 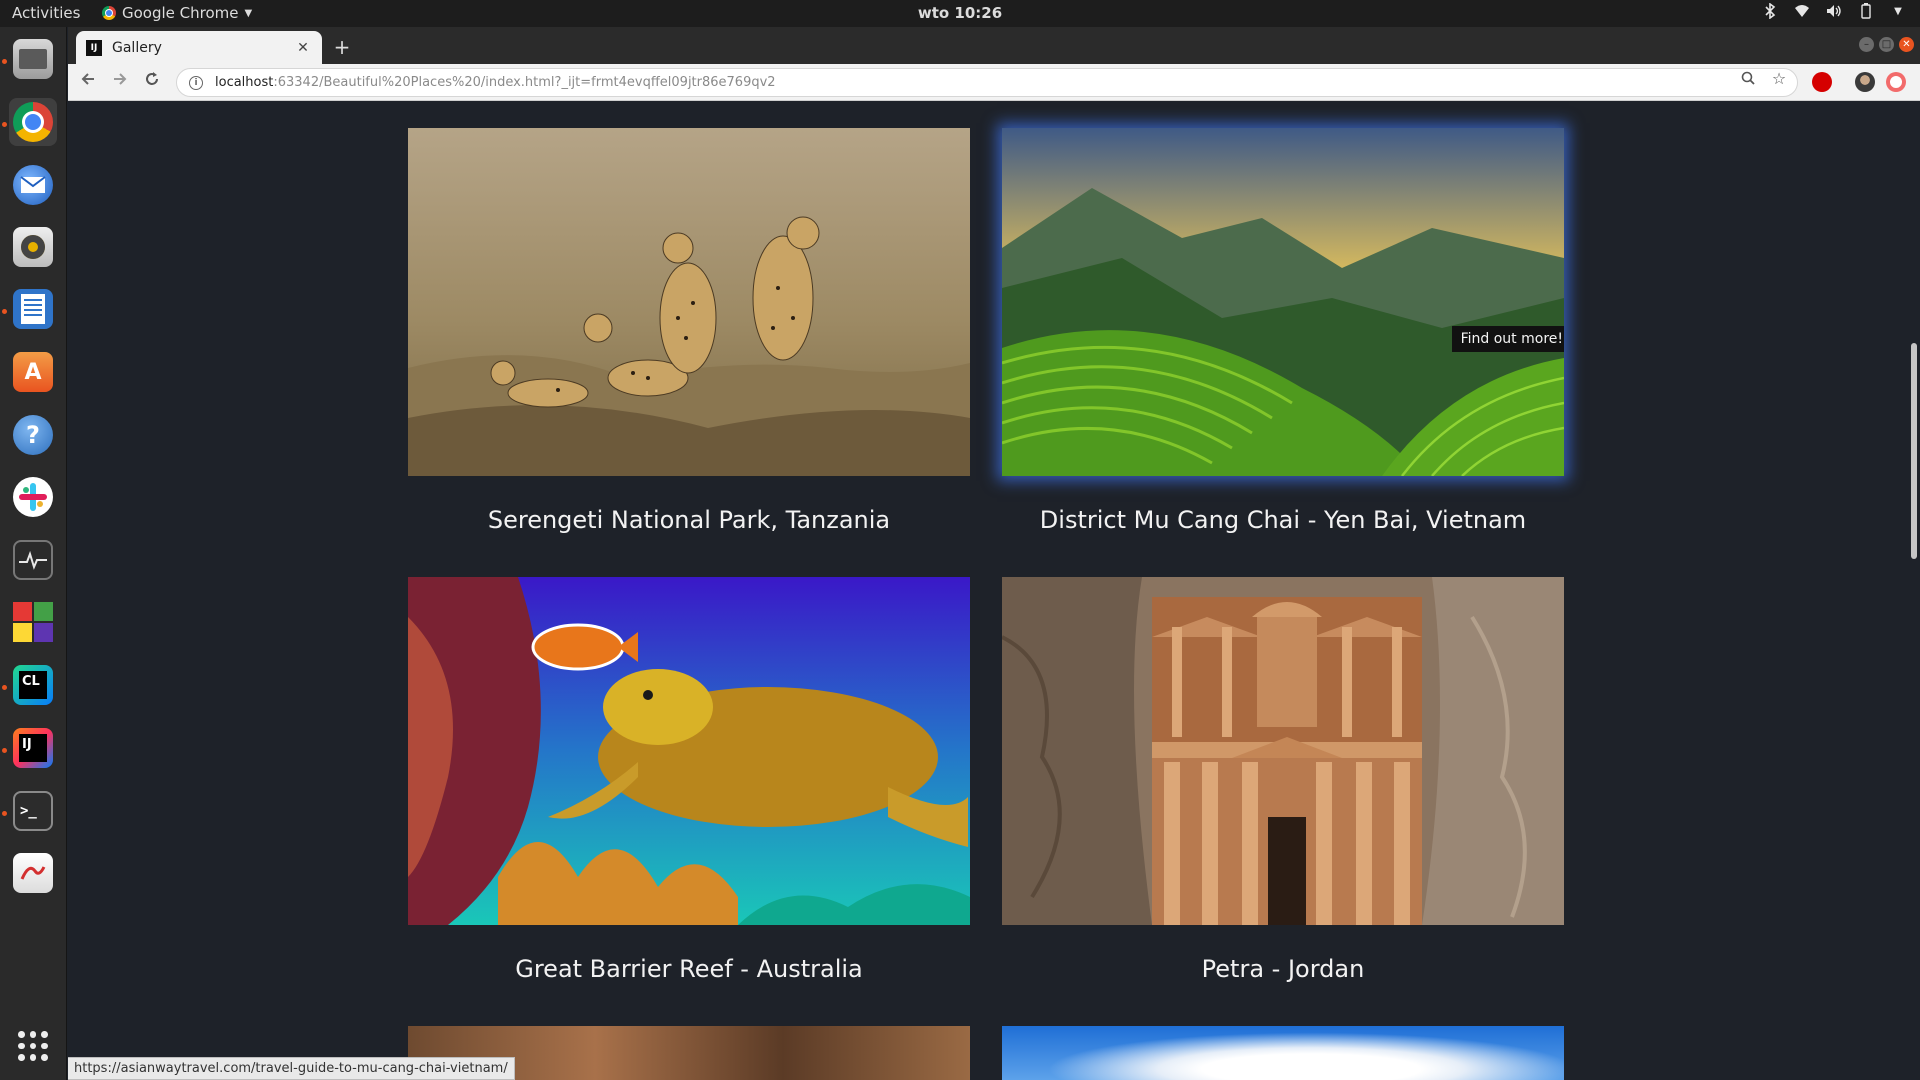 I want to click on dock-intellij: IJ, so click(x=33, y=748).